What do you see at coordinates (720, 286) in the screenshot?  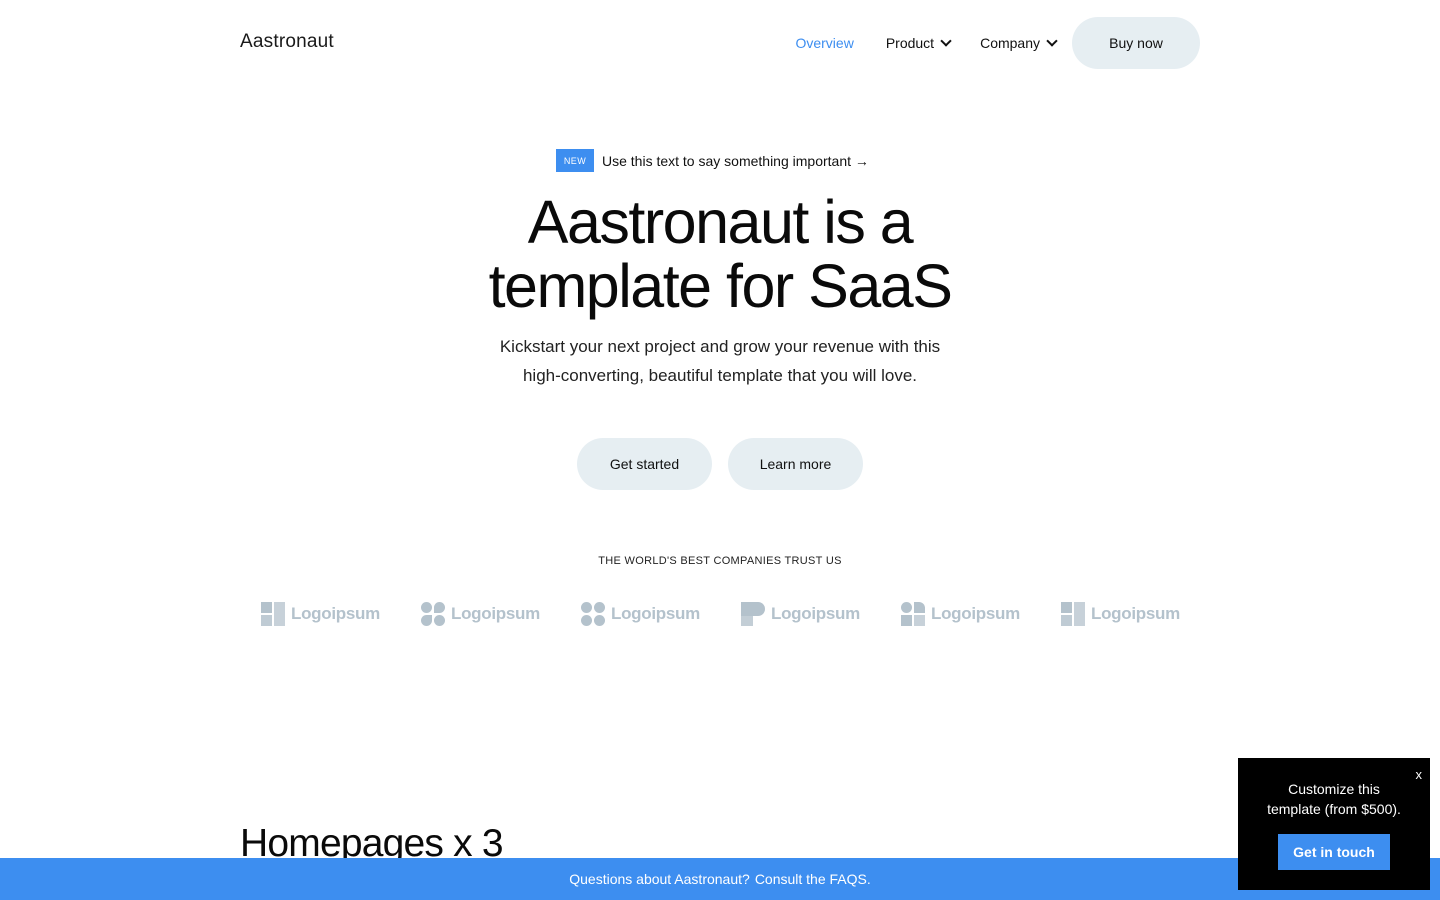 I see `hero-title-line-2: template for SaaS` at bounding box center [720, 286].